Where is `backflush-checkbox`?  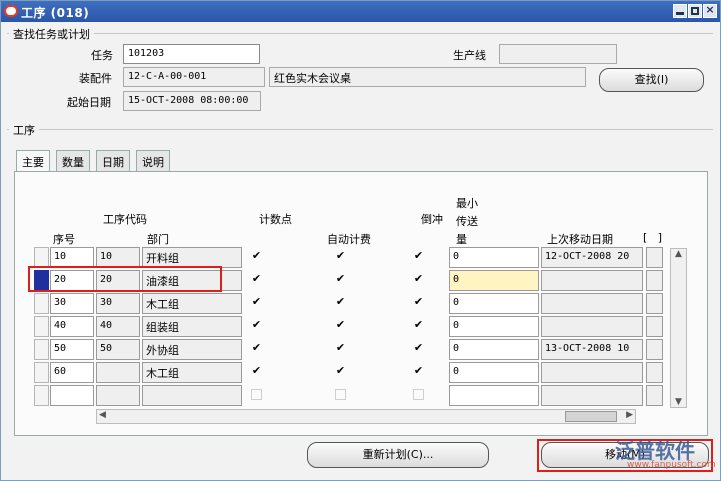 backflush-checkbox is located at coordinates (418, 394).